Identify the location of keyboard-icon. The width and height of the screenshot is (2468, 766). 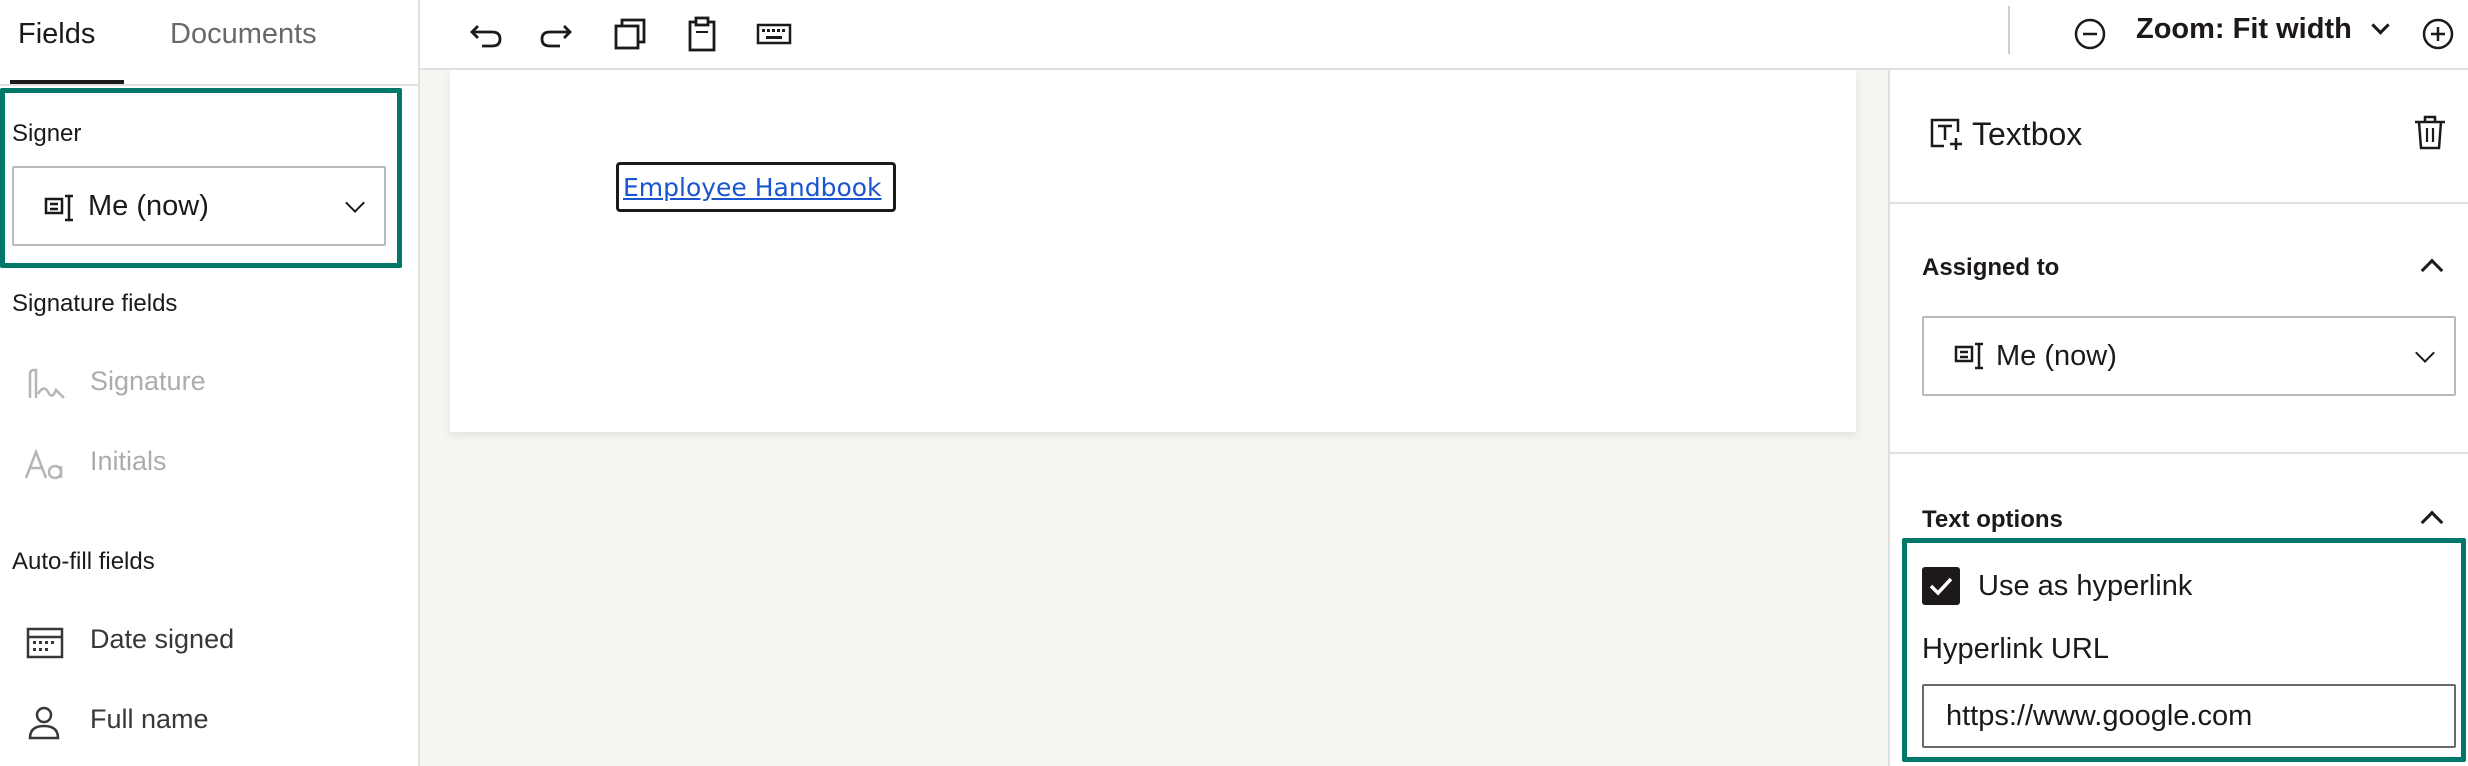
(774, 34).